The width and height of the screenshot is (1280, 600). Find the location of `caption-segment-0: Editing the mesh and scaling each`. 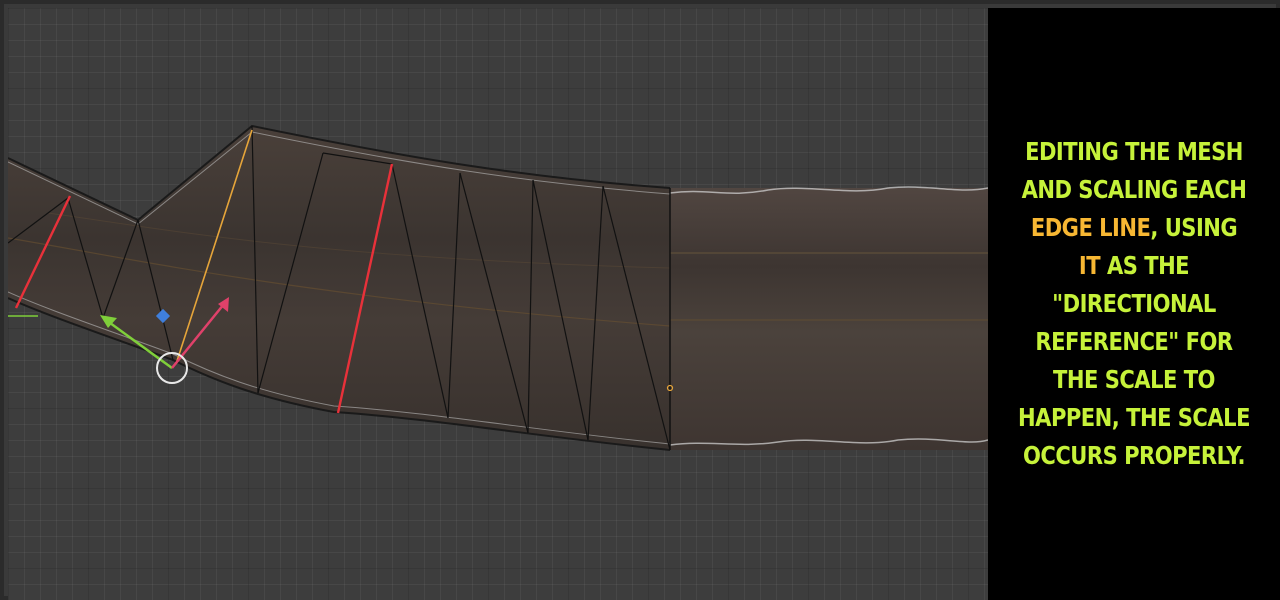

caption-segment-0: Editing the mesh and scaling each is located at coordinates (1134, 170).